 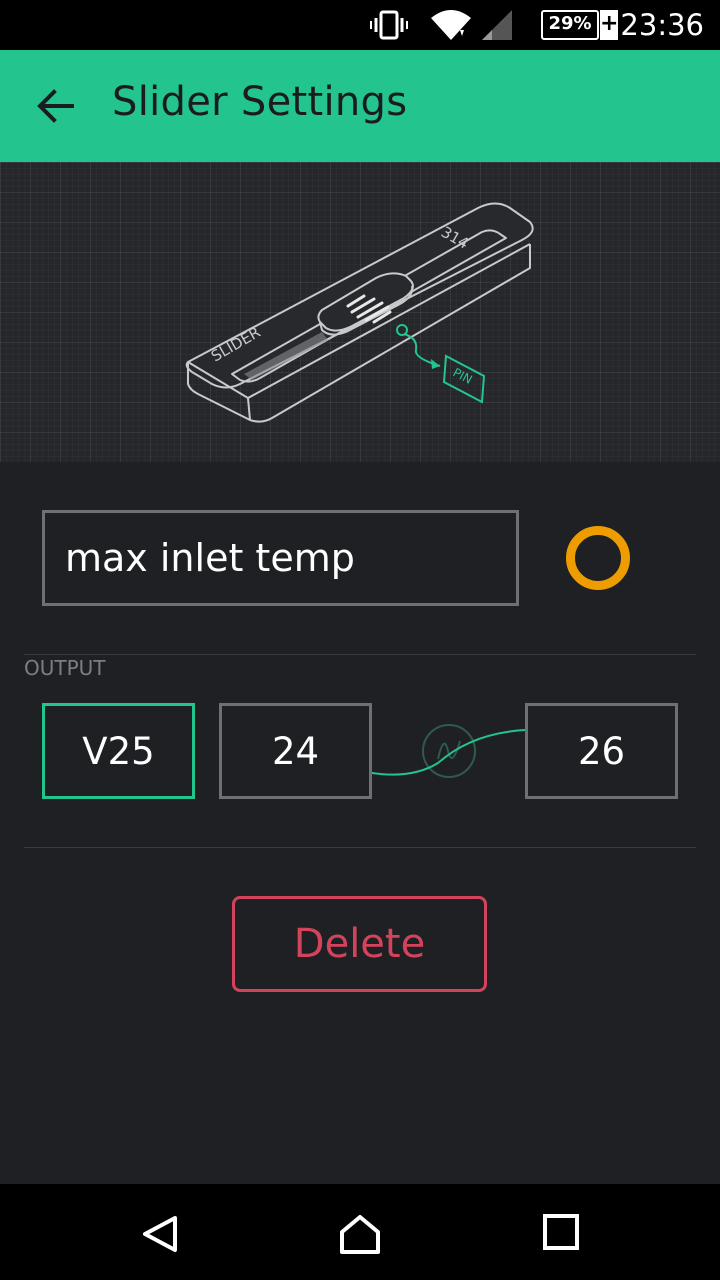 I want to click on wifi-icon, so click(x=451, y=25).